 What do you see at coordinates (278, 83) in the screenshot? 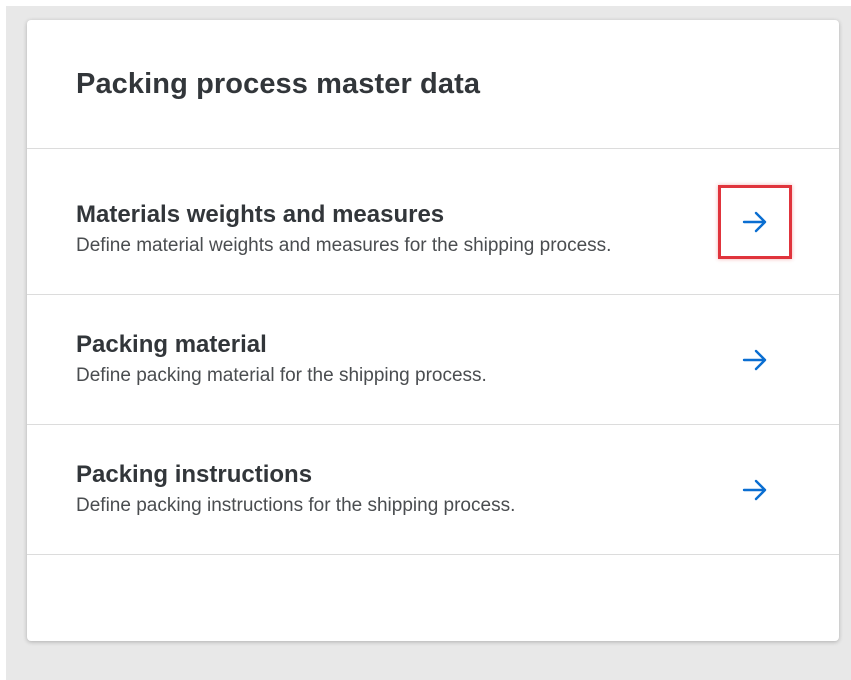
I see `card-title: Packing process master data` at bounding box center [278, 83].